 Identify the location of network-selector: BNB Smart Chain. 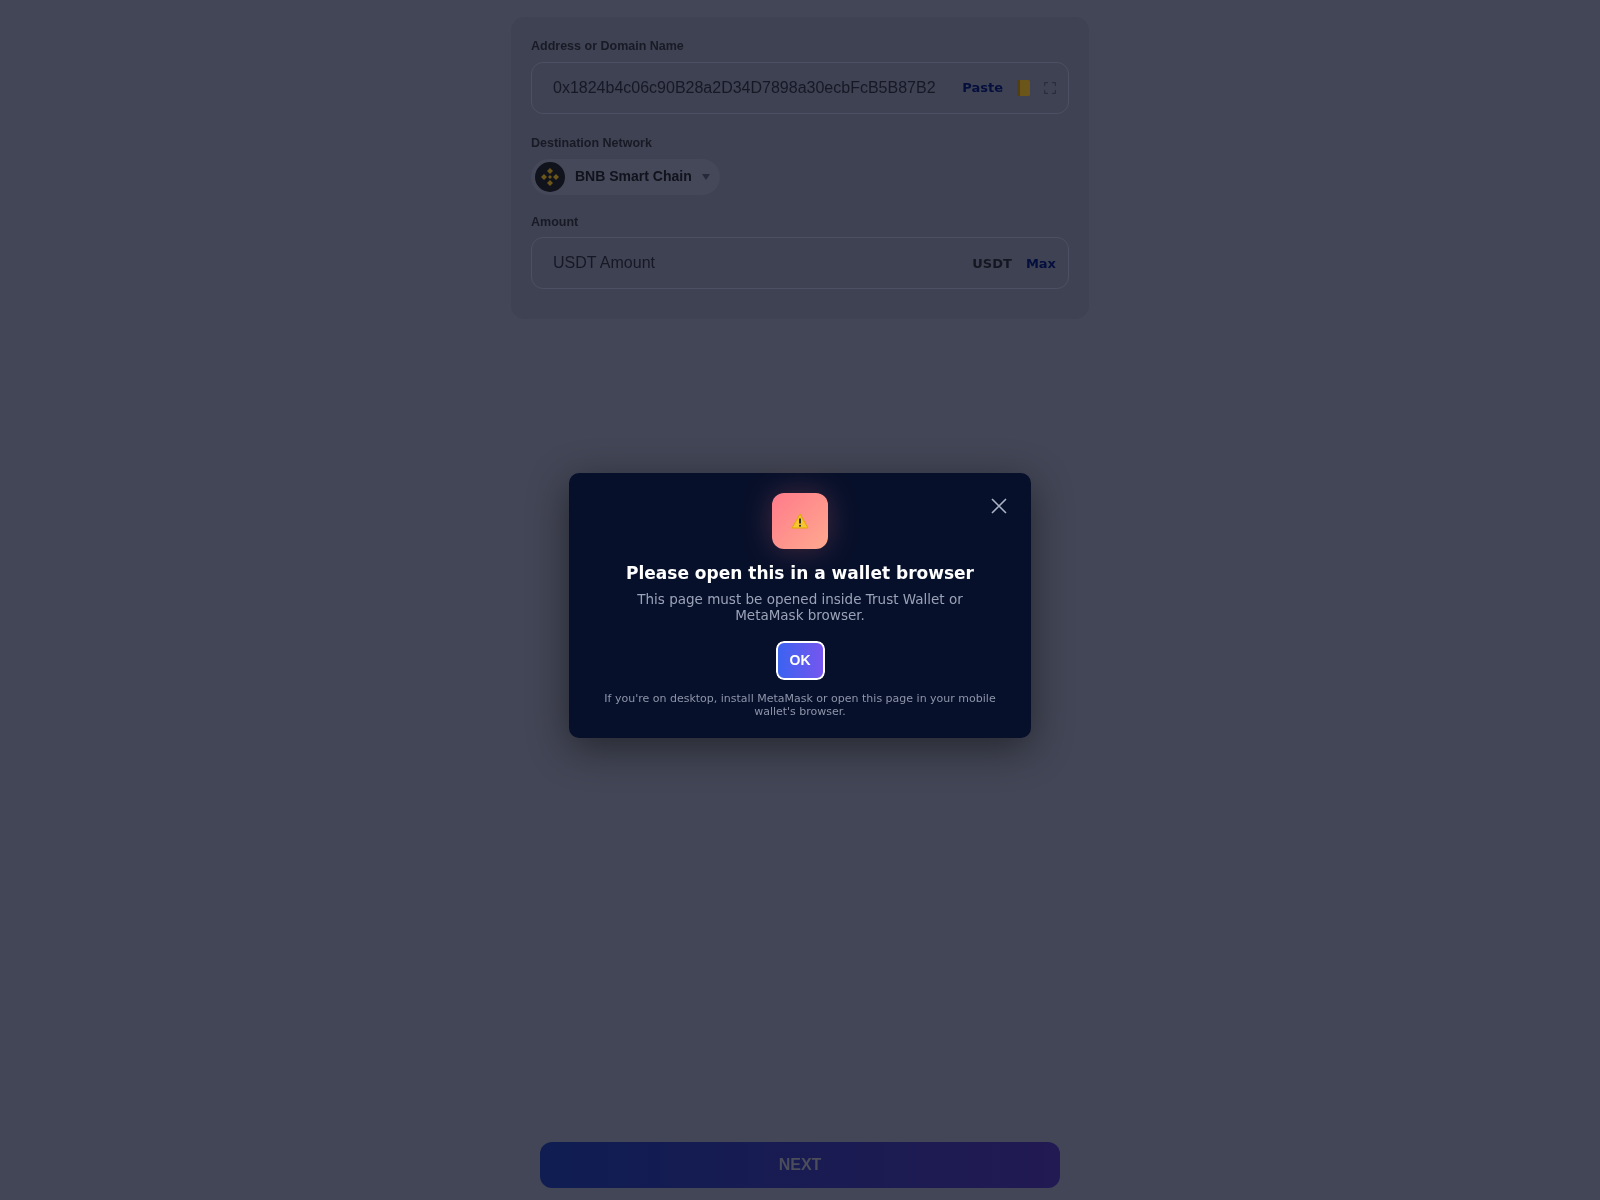
(625, 176).